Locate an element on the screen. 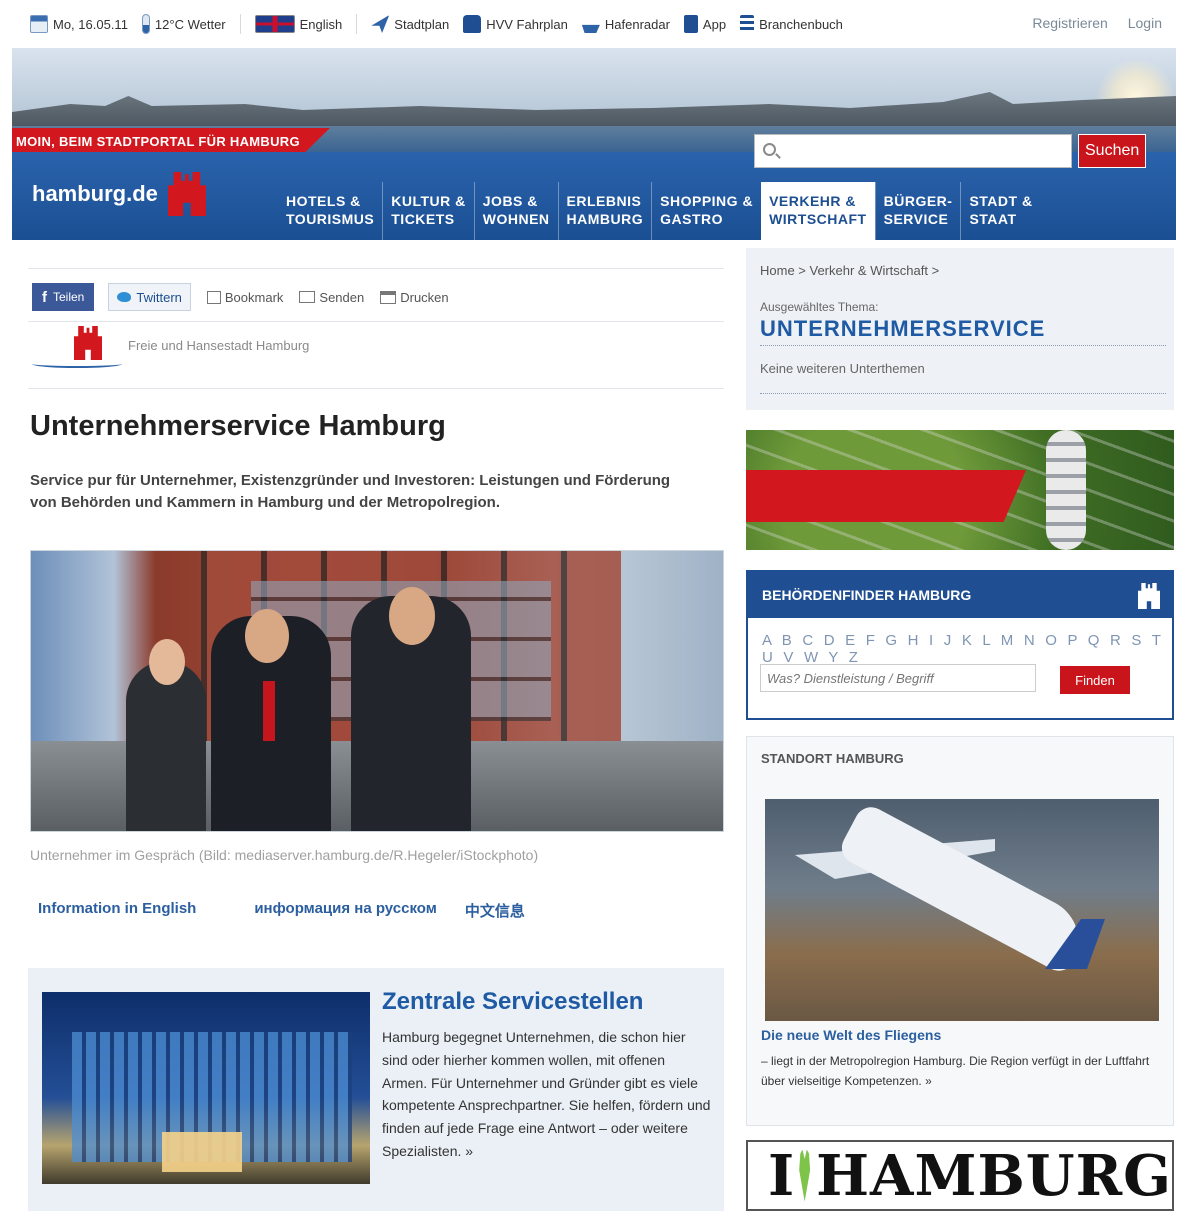 The image size is (1178, 1211). twitter-label: Twittern is located at coordinates (159, 297).